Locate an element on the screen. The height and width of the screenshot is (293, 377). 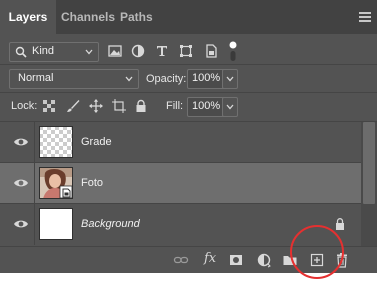
layers-scrollbar is located at coordinates (369, 184).